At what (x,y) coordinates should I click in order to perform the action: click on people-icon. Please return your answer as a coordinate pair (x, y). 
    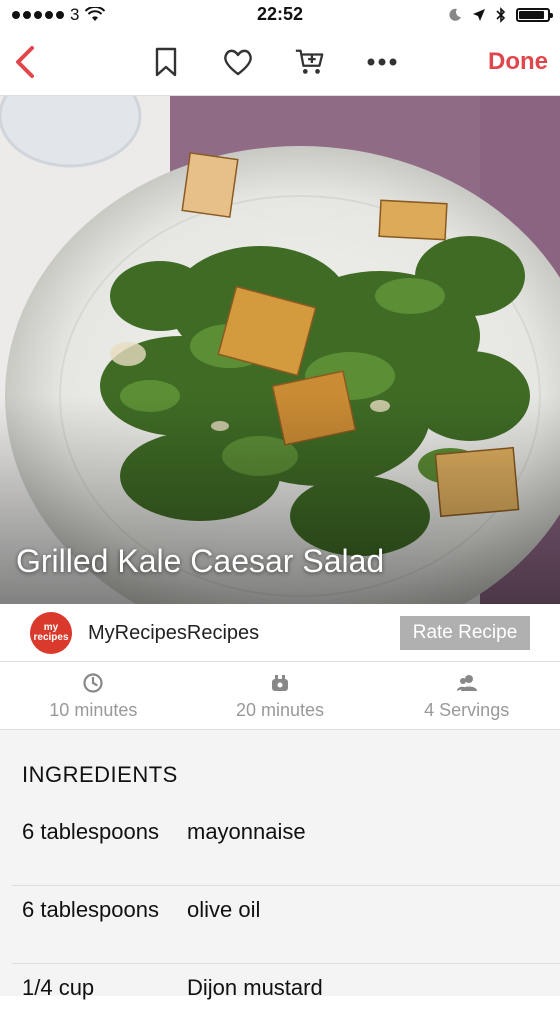
    Looking at the image, I should click on (466, 683).